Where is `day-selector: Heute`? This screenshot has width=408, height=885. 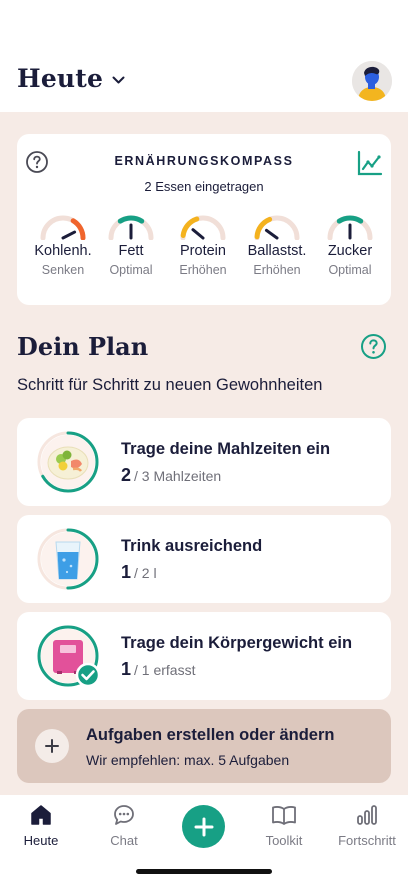
day-selector: Heute is located at coordinates (71, 78).